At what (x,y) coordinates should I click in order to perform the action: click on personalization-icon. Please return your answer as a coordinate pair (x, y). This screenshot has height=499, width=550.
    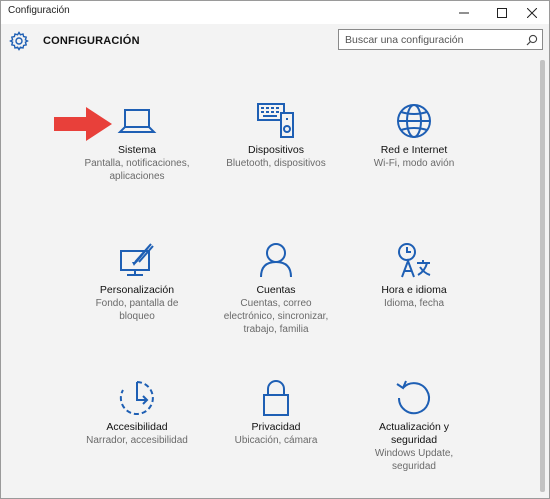
    Looking at the image, I should click on (137, 259).